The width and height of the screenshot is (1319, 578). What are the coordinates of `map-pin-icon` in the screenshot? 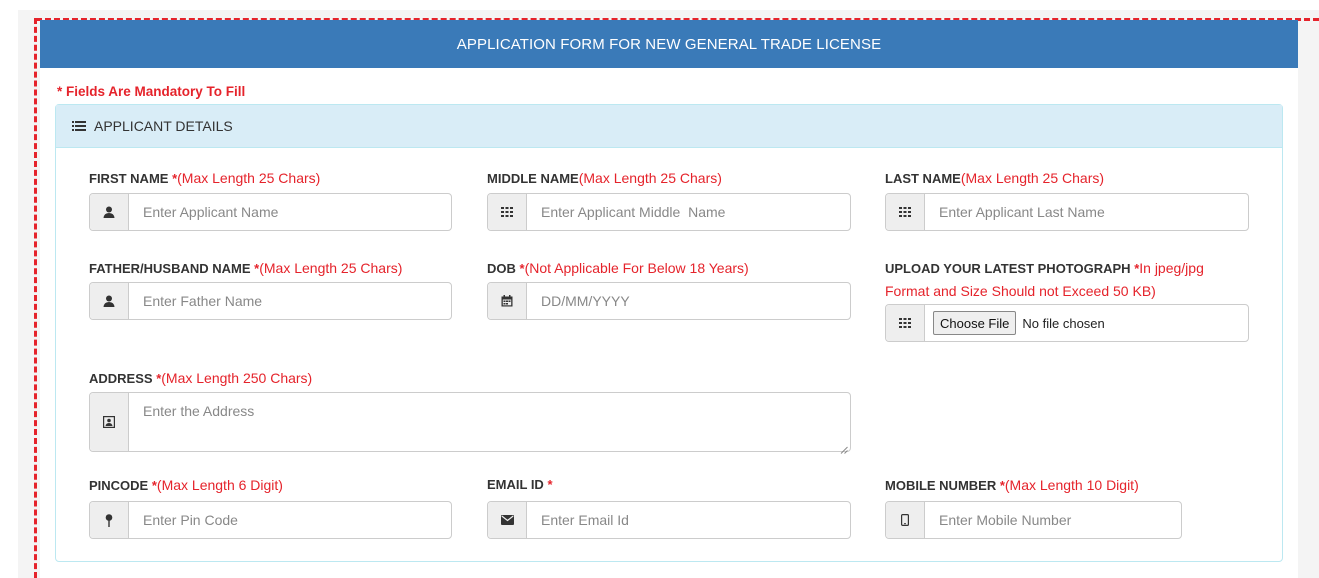 It's located at (109, 520).